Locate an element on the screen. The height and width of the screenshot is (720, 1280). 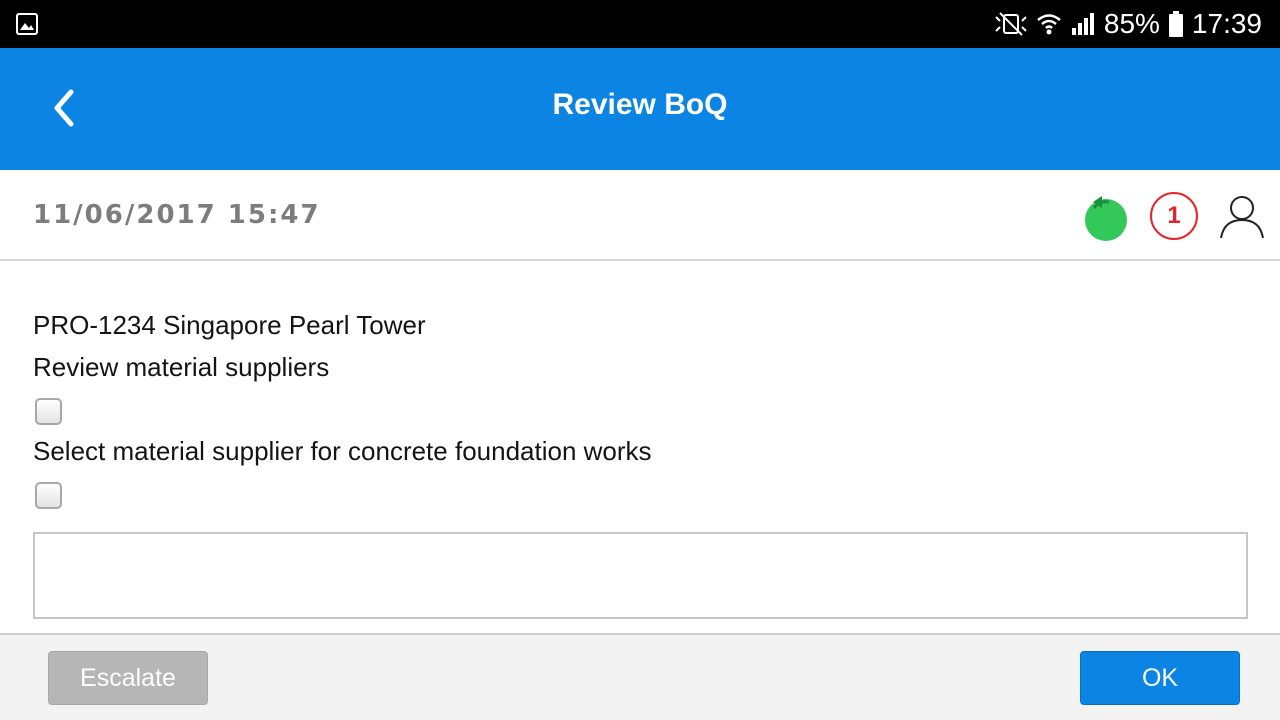
task-info-row: 11/06/2017 15:47 1 is located at coordinates (640, 215).